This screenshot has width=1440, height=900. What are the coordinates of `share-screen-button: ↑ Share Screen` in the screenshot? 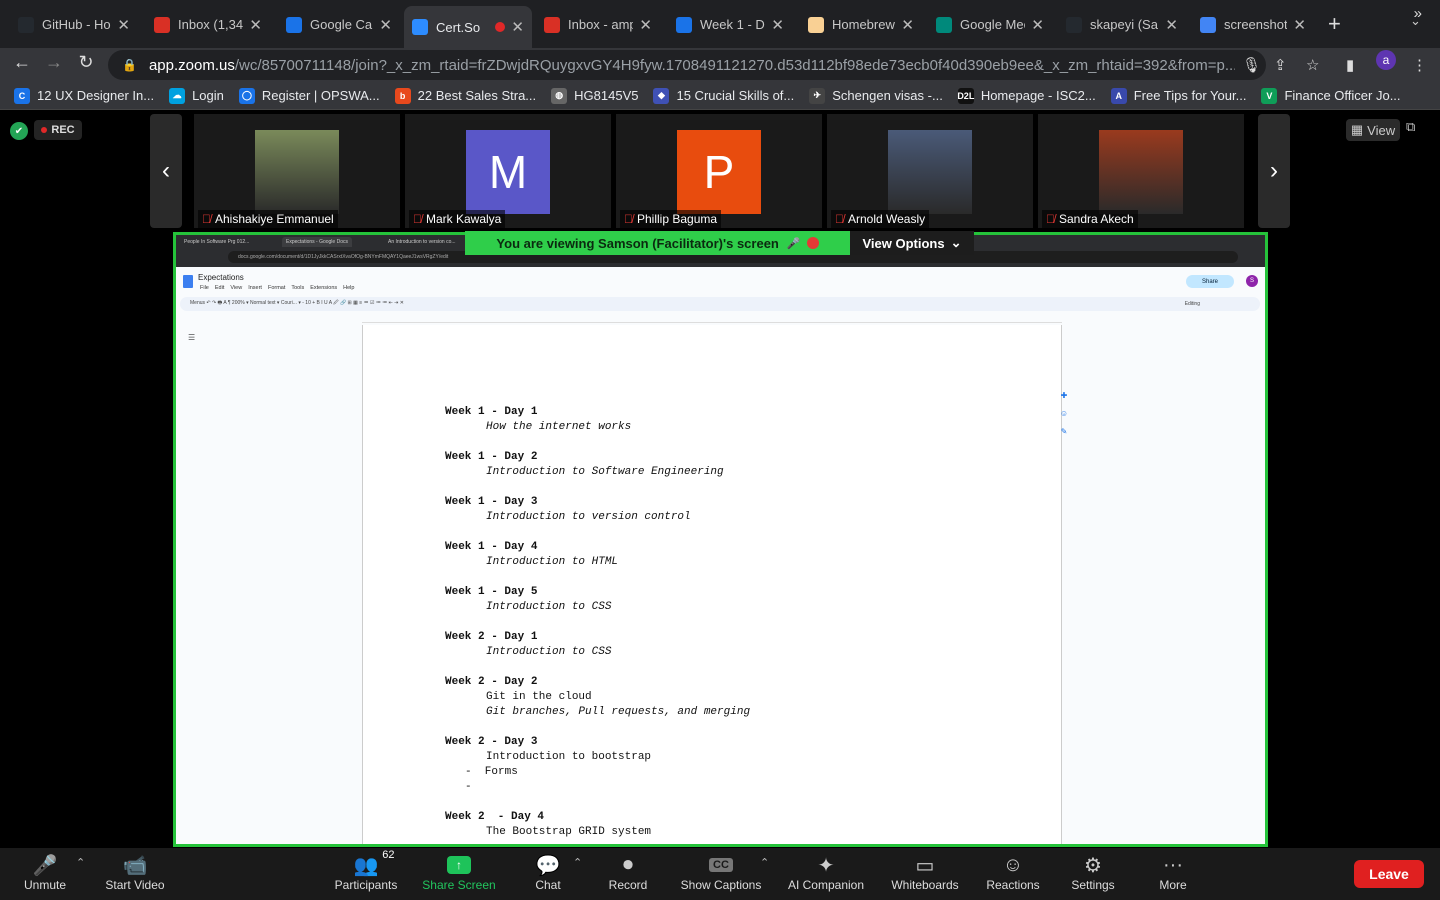 It's located at (459, 875).